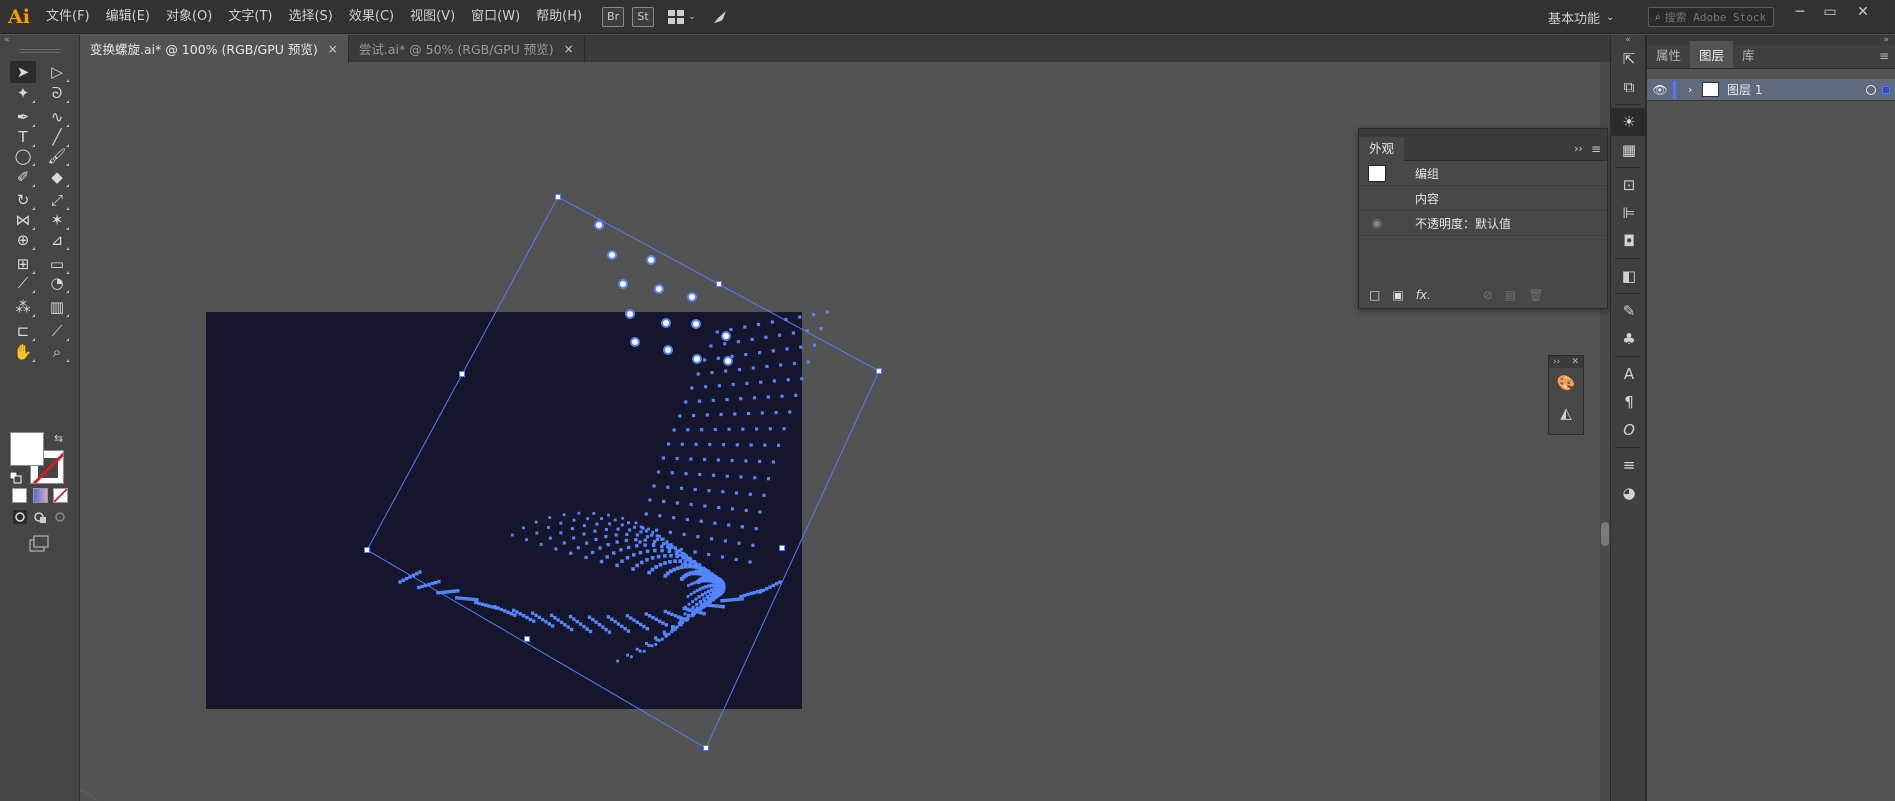 This screenshot has width=1895, height=801. Describe the element at coordinates (23, 200) in the screenshot. I see `rotate-icon: ↻` at that location.